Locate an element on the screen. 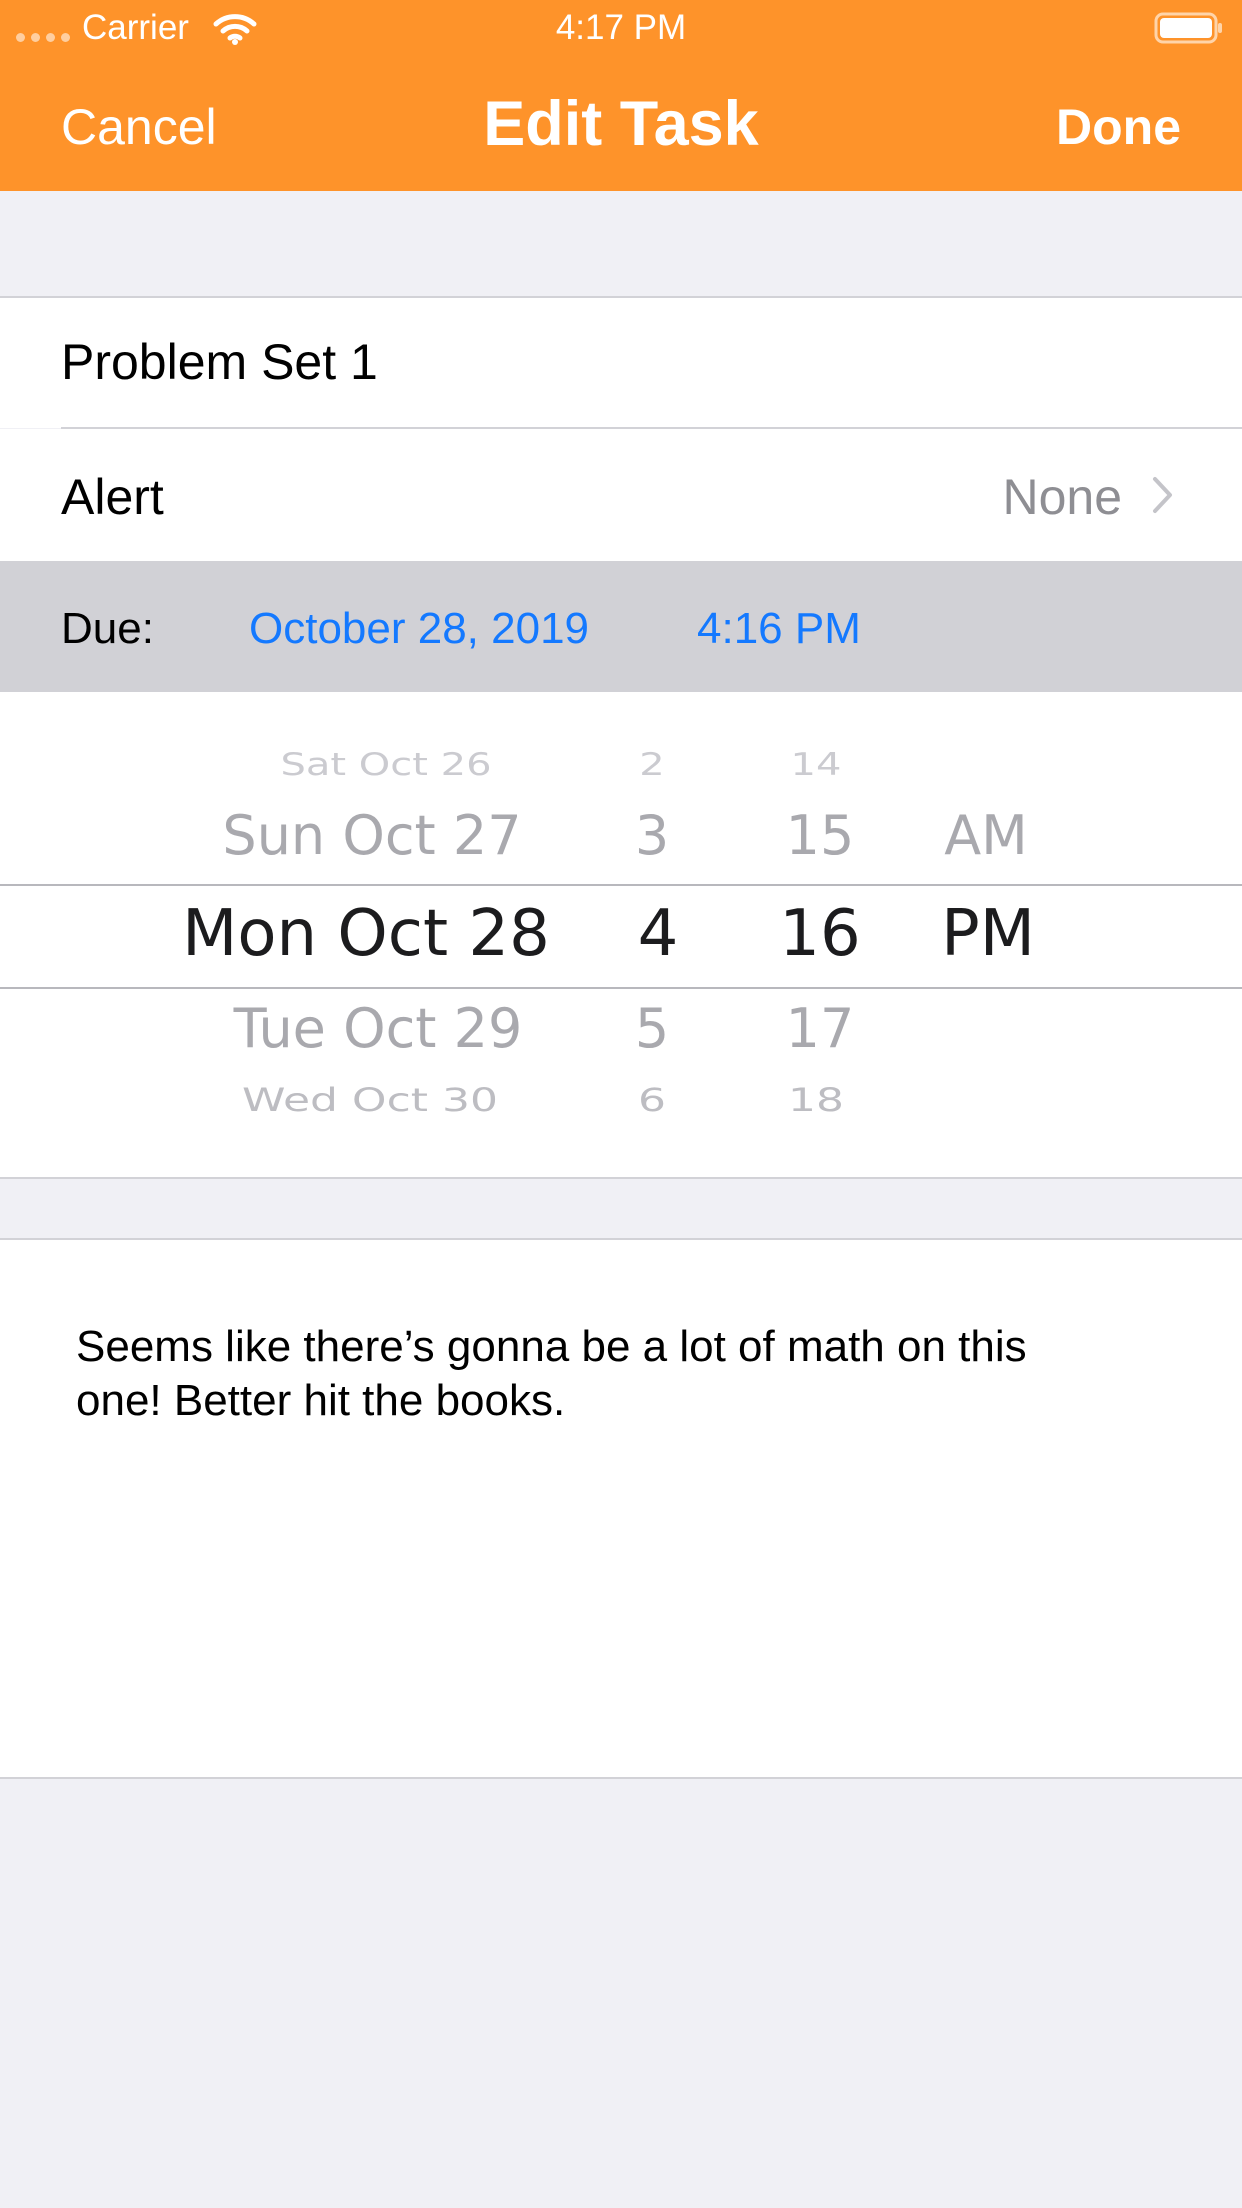 The height and width of the screenshot is (2208, 1242). picker-selection-bottom-line is located at coordinates (621, 988).